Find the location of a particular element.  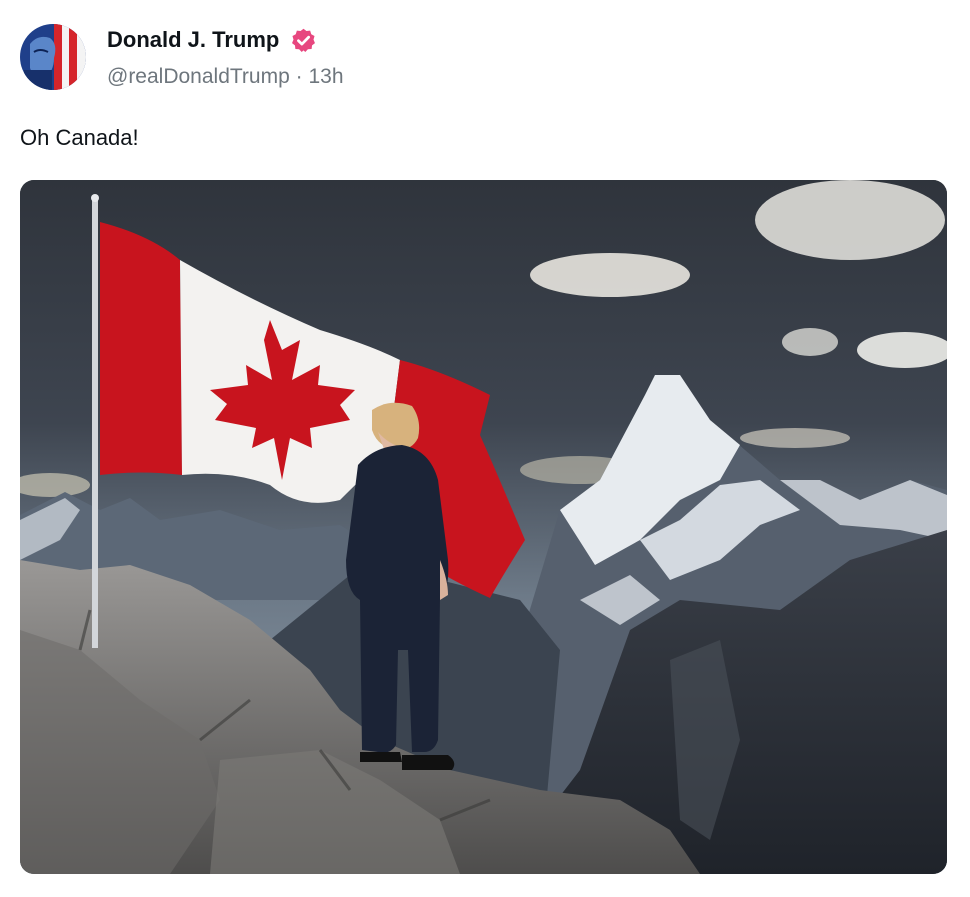

author-avatar is located at coordinates (53, 57).